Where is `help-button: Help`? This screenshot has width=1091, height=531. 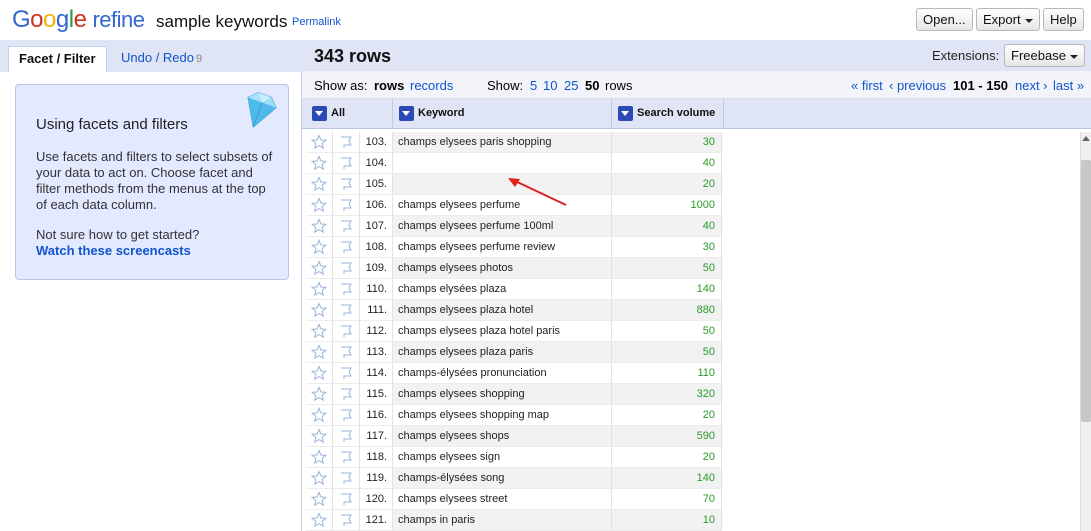
help-button: Help is located at coordinates (1063, 19).